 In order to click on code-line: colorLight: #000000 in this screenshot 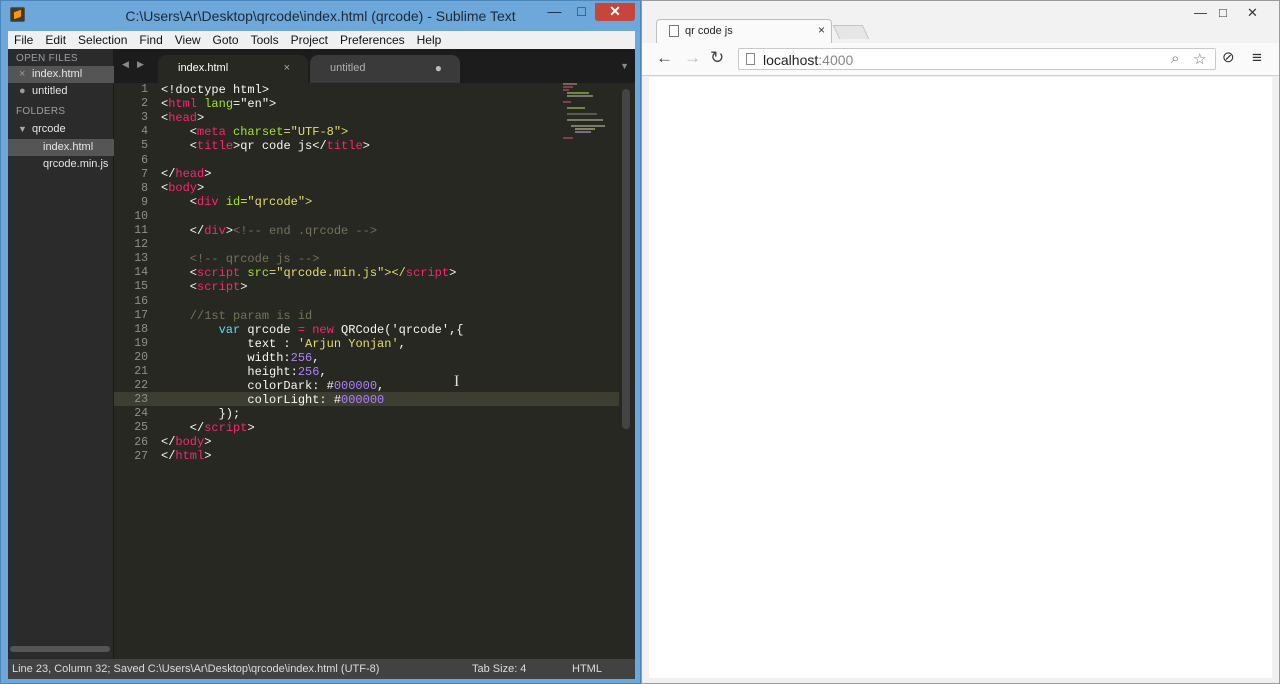, I will do `click(273, 400)`.